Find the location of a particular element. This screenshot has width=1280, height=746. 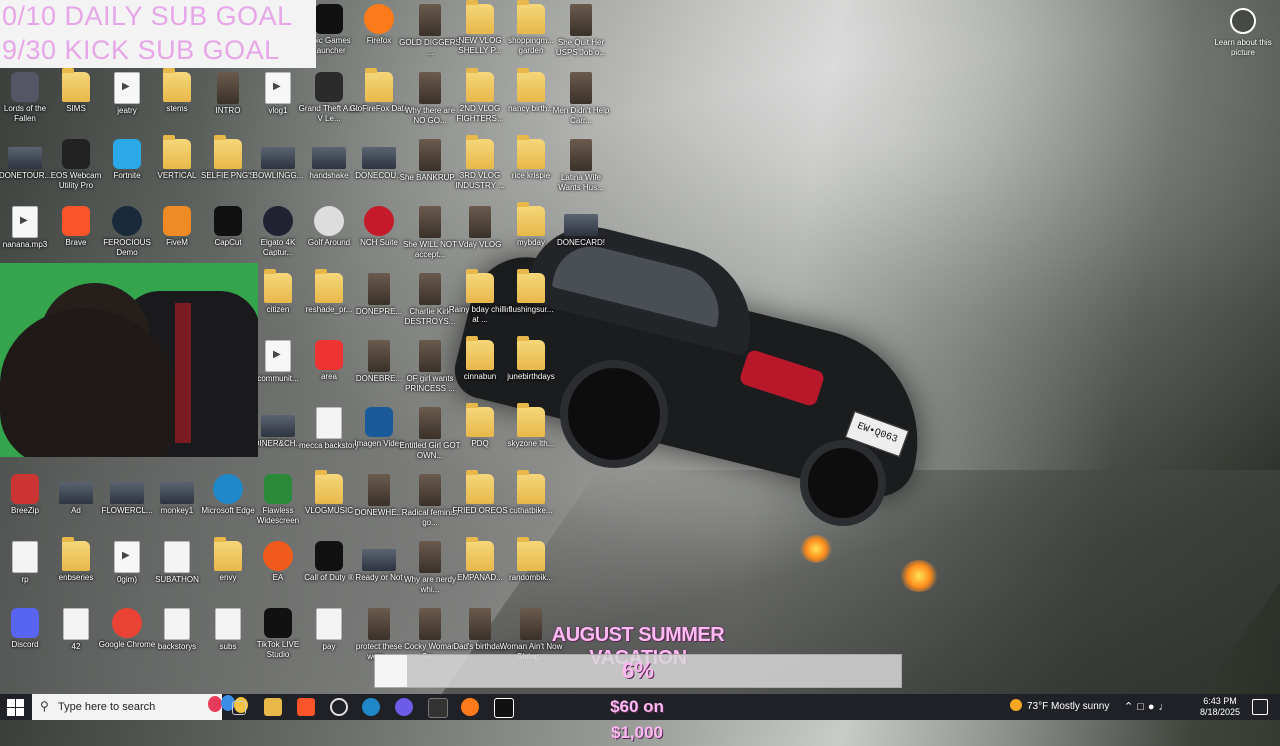

messenger-icon is located at coordinates (404, 707).